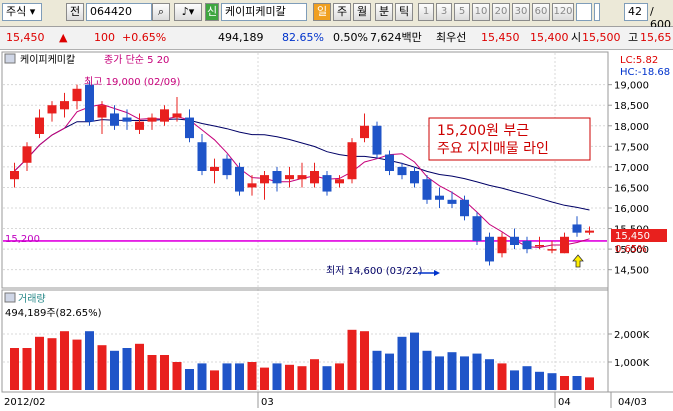 The image size is (673, 411). Describe the element at coordinates (601, 37) in the screenshot. I see `open-price: 15,500` at that location.